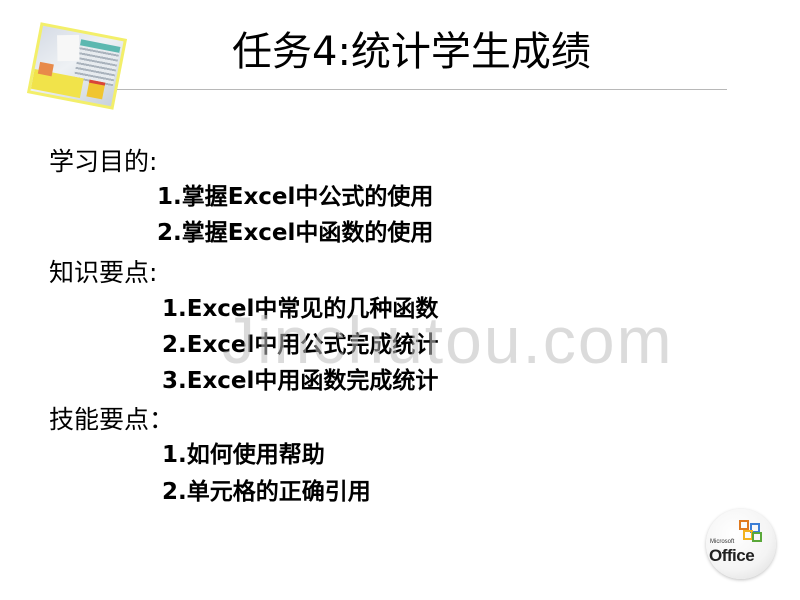  What do you see at coordinates (300, 345) in the screenshot?
I see `list-item: 2.Excel中用公式完成统计` at bounding box center [300, 345].